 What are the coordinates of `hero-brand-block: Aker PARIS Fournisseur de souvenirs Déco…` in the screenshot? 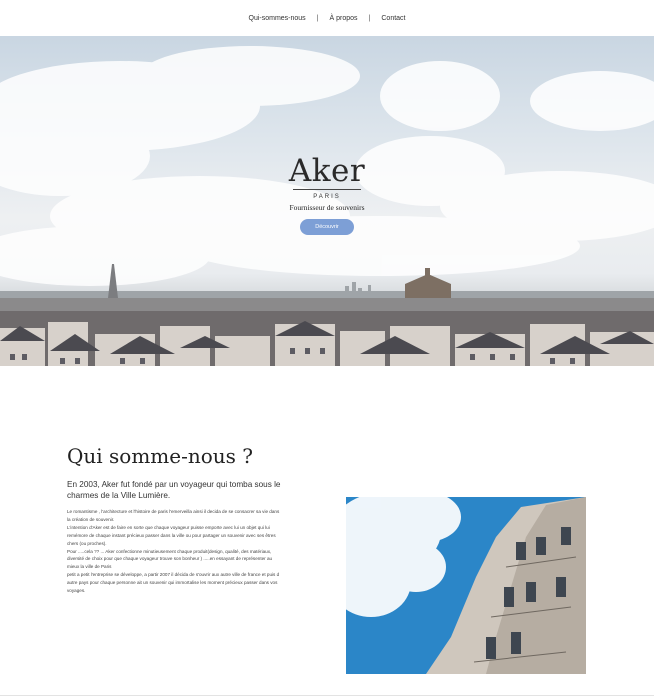 It's located at (327, 194).